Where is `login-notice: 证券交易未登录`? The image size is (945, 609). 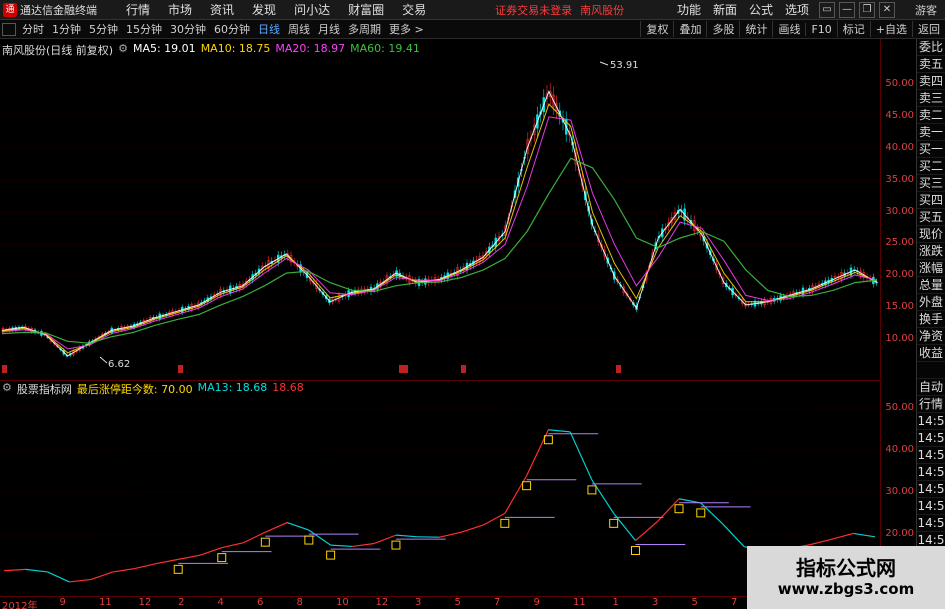 login-notice: 证券交易未登录 is located at coordinates (533, 10).